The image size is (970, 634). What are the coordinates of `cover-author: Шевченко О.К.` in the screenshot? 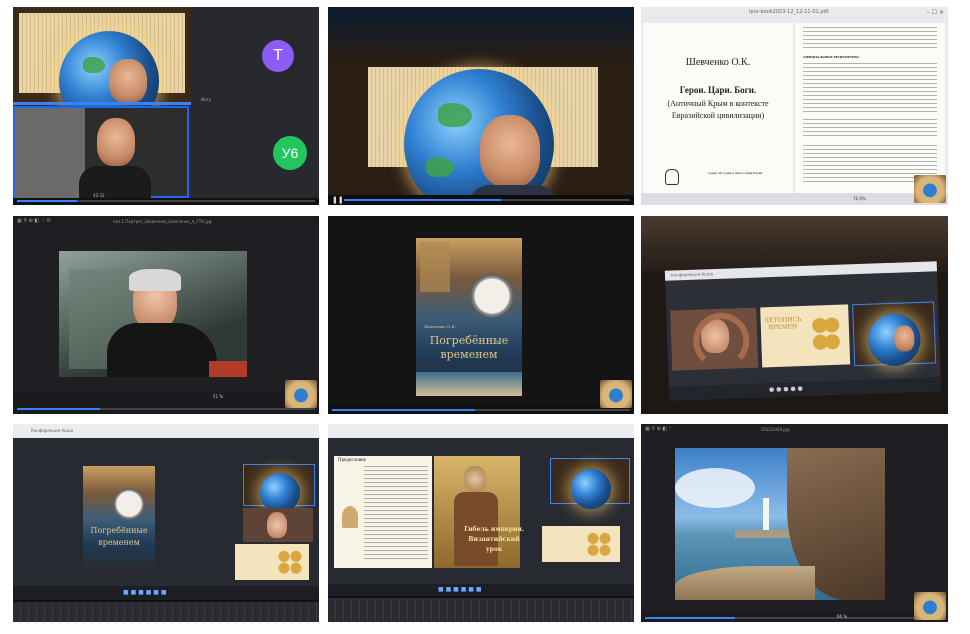 It's located at (440, 326).